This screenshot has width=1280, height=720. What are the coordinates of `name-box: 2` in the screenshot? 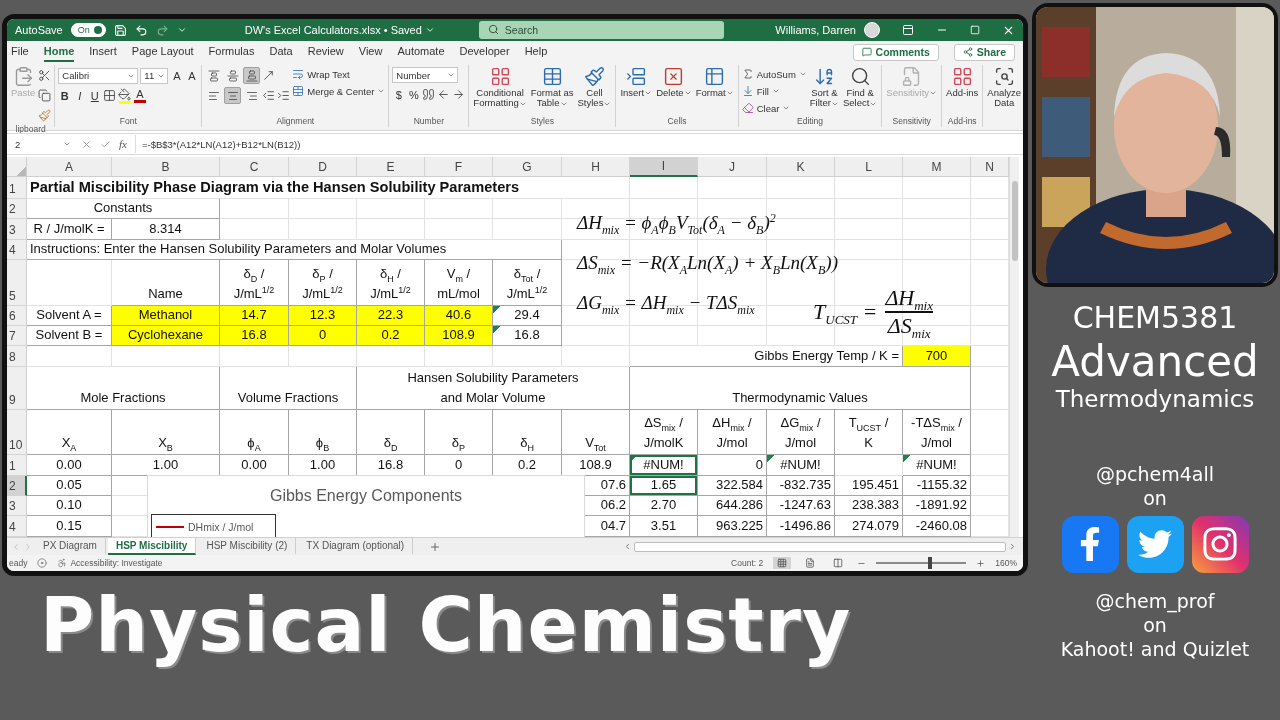 It's located at (43, 144).